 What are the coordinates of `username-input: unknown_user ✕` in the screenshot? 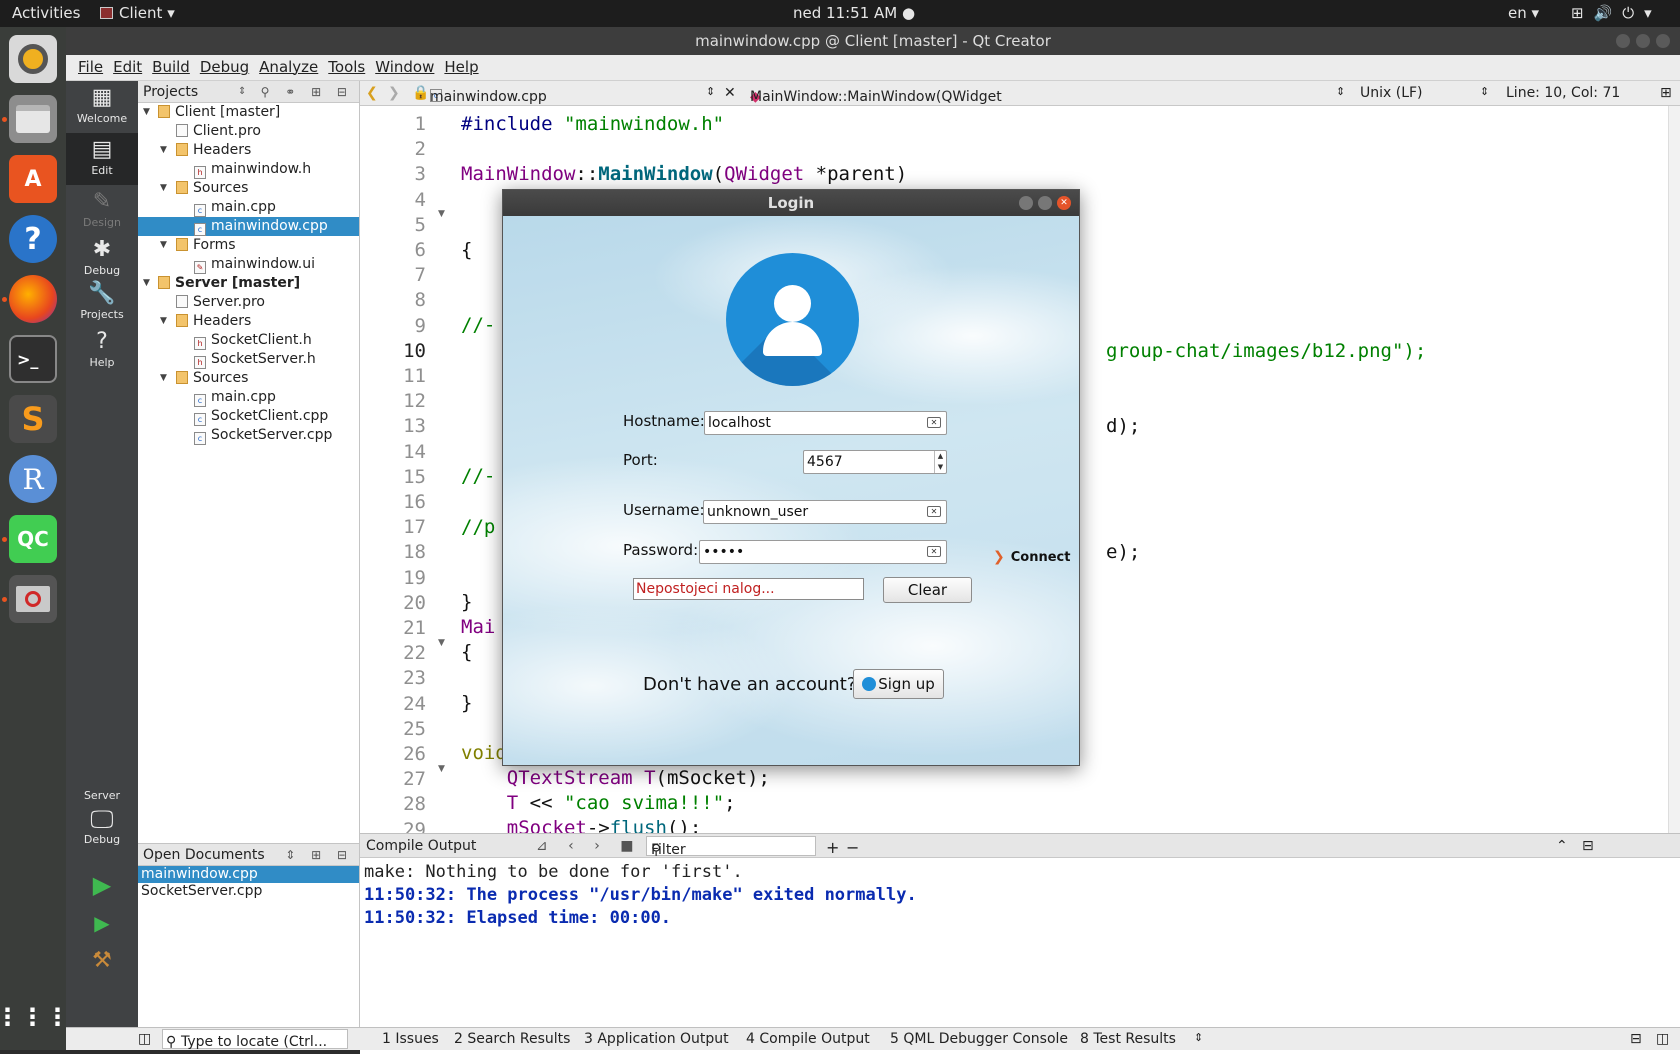 It's located at (825, 512).